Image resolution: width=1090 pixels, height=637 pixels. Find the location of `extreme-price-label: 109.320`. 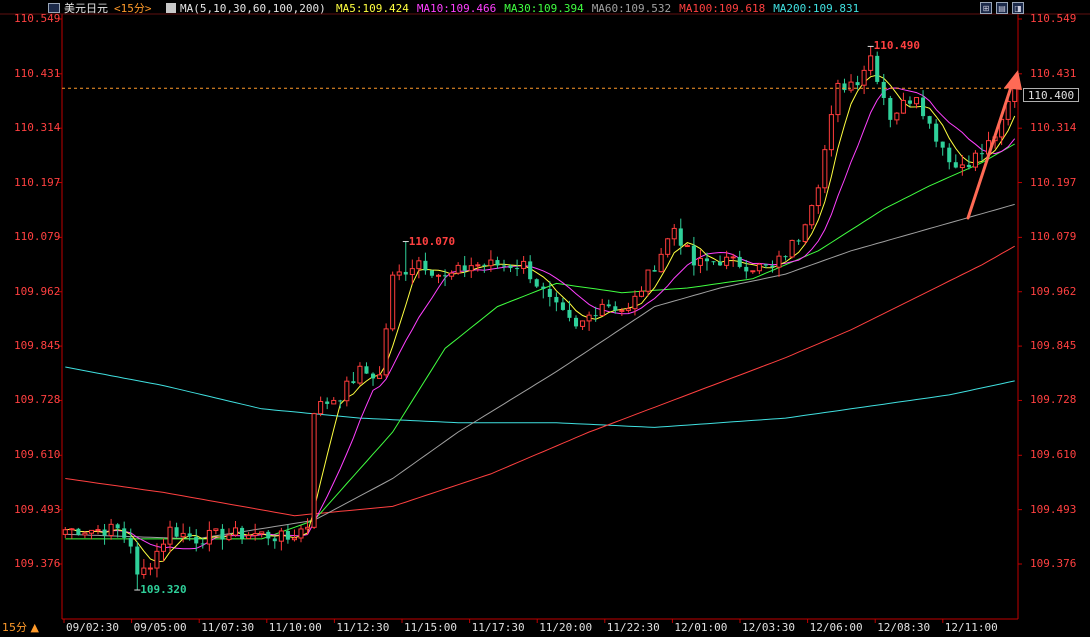

extreme-price-label: 109.320 is located at coordinates (163, 590).